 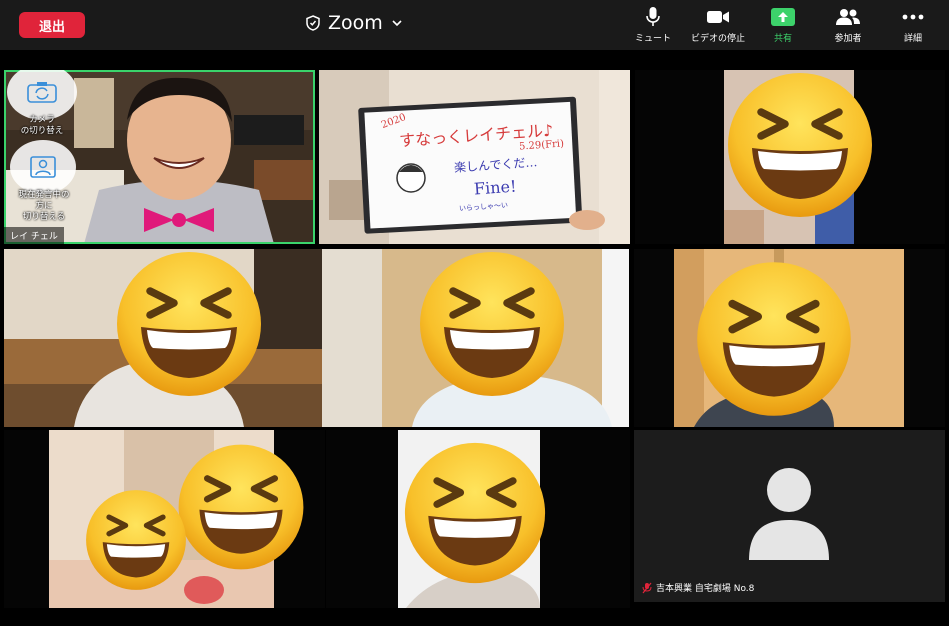 I want to click on more-label: 詳細, so click(x=912, y=39).